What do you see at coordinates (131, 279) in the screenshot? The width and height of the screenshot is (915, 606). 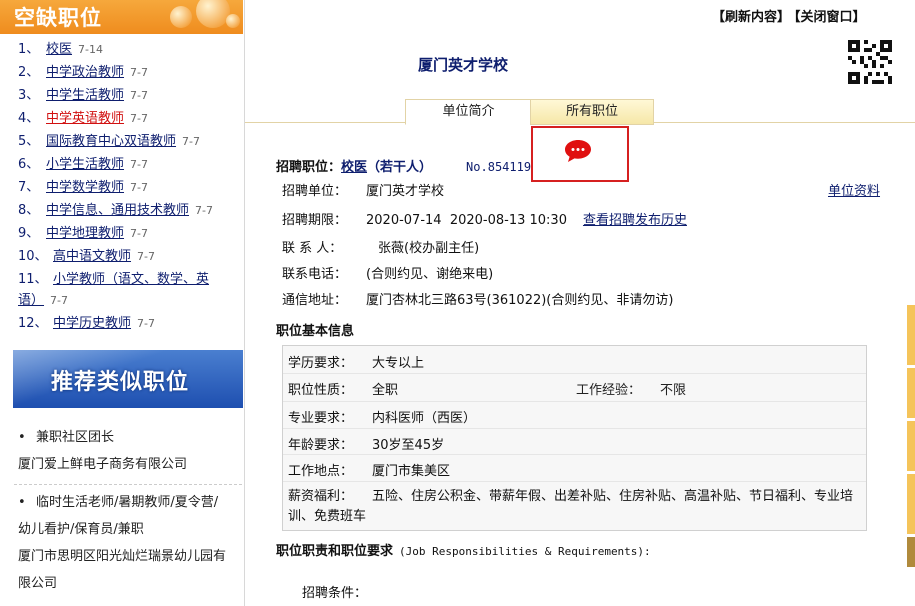 I see `vacancy-link: 小学教师（语文、数学、英` at bounding box center [131, 279].